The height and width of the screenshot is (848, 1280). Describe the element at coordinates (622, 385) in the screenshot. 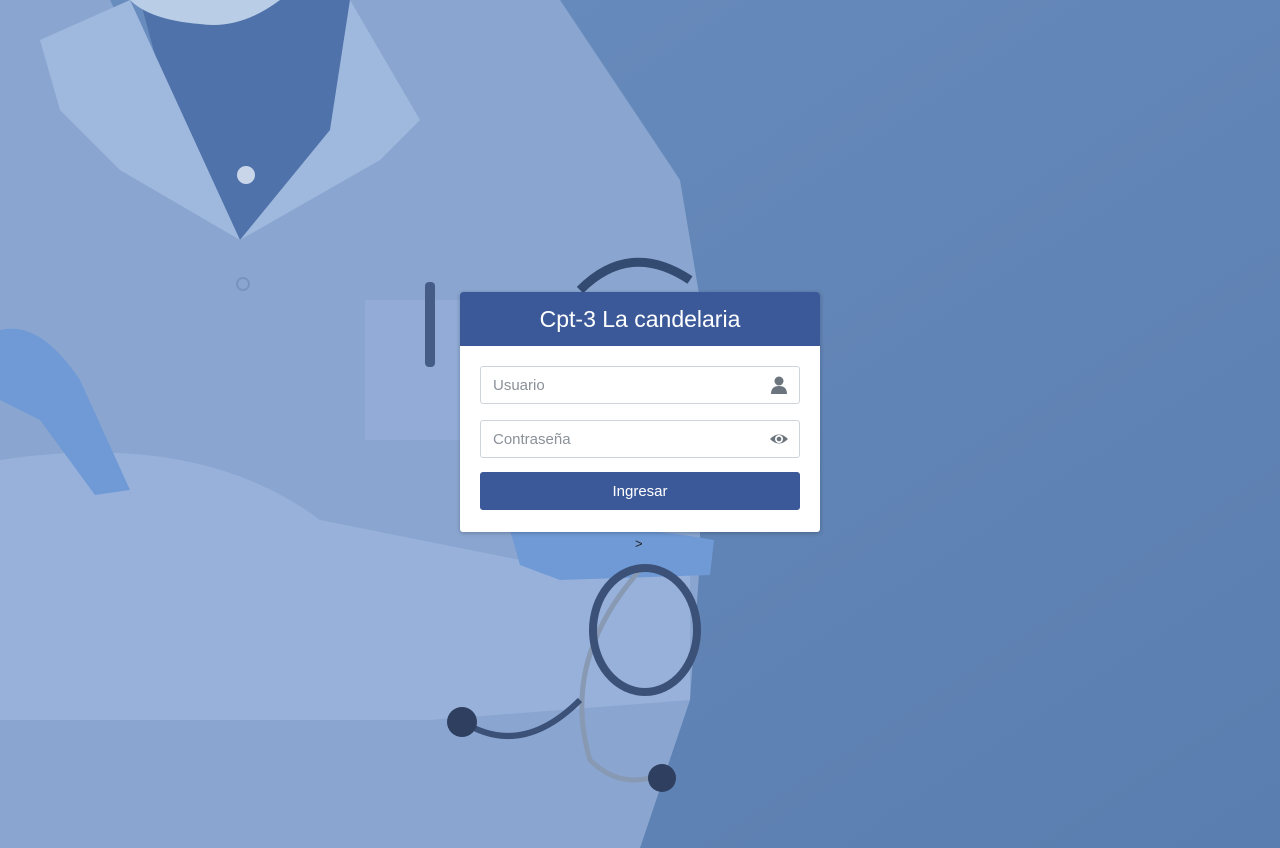

I see `username-input` at that location.